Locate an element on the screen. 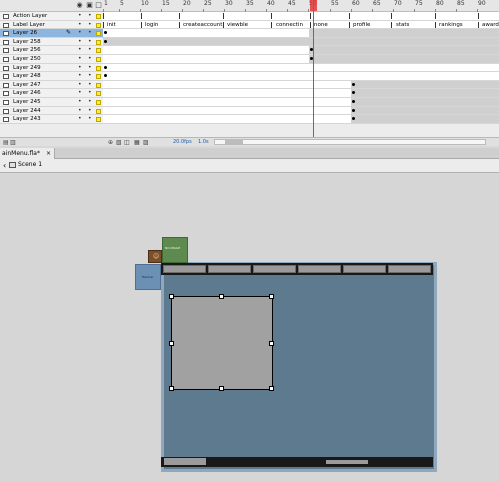 The image size is (499, 481). layer-row: Layer 250 • • is located at coordinates (51, 59).